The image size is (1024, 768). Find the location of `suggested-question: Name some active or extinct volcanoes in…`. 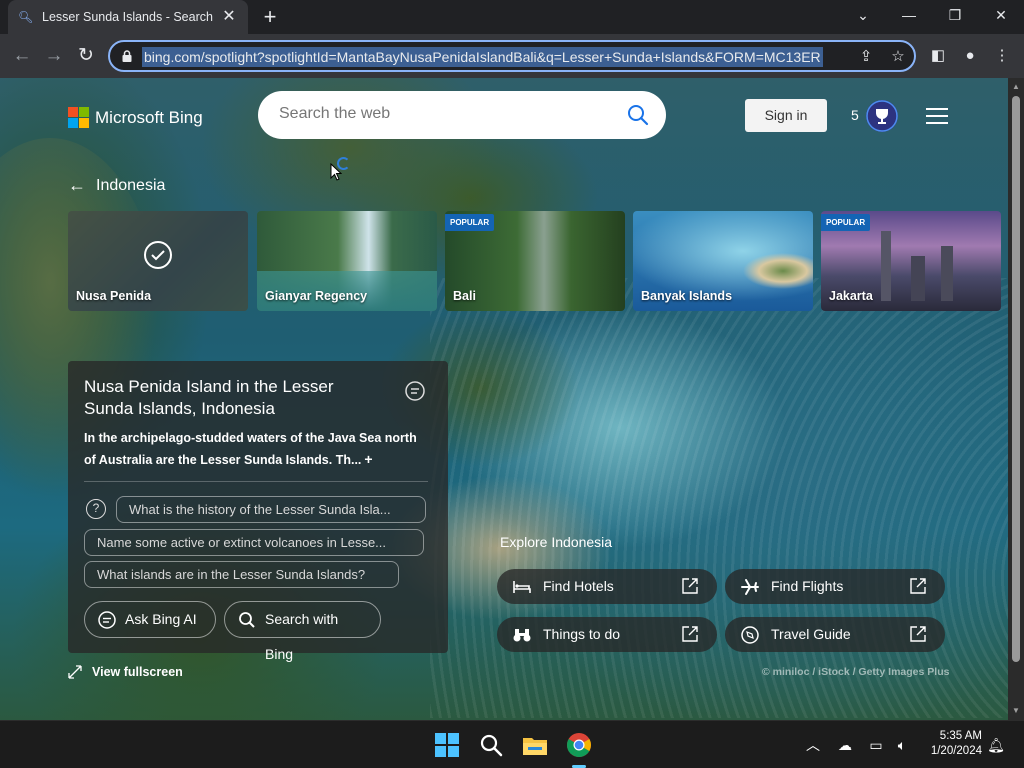

suggested-question: Name some active or extinct volcanoes in… is located at coordinates (254, 542).